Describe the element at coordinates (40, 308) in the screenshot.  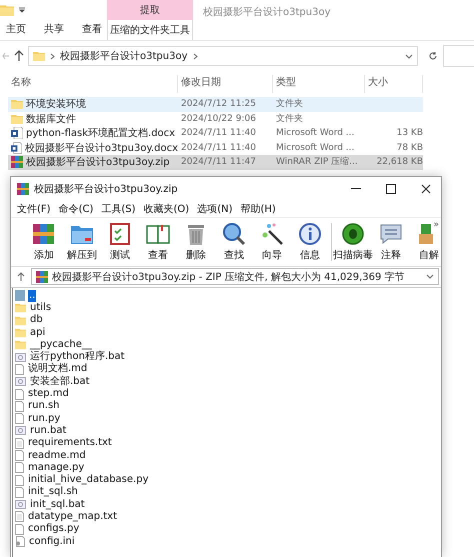
I see `file-name: utils` at that location.